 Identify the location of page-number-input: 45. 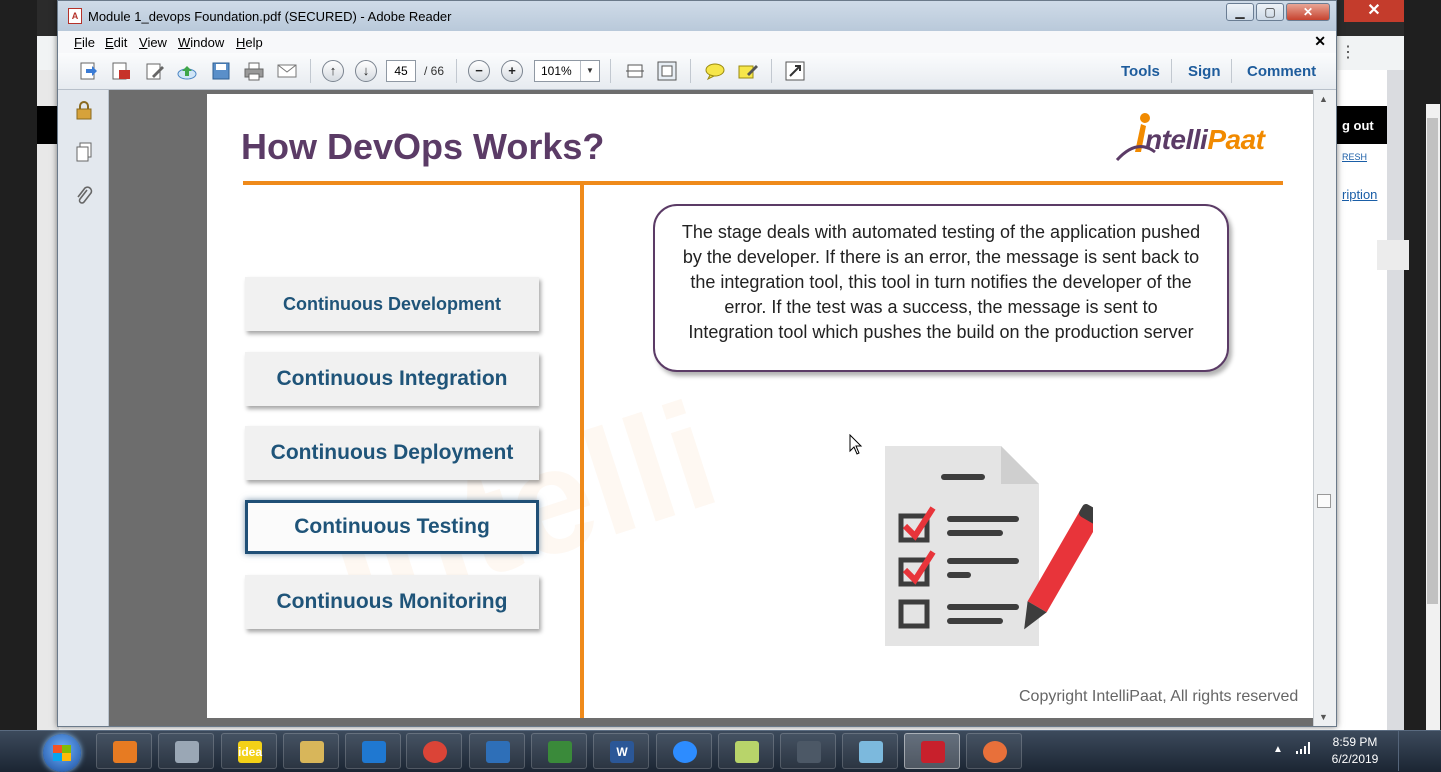
(401, 71).